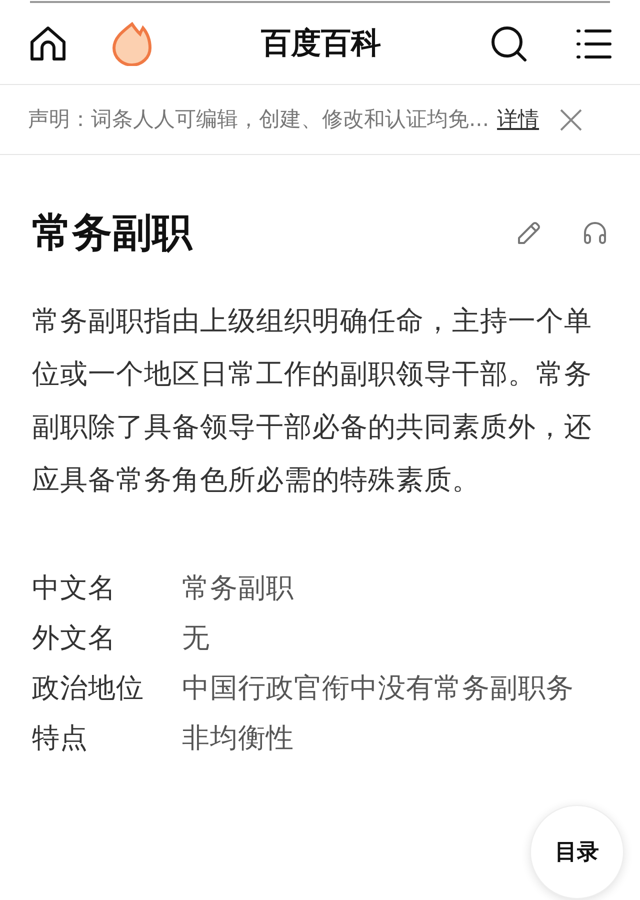 The width and height of the screenshot is (640, 900). Describe the element at coordinates (594, 44) in the screenshot. I see `menu-icon` at that location.